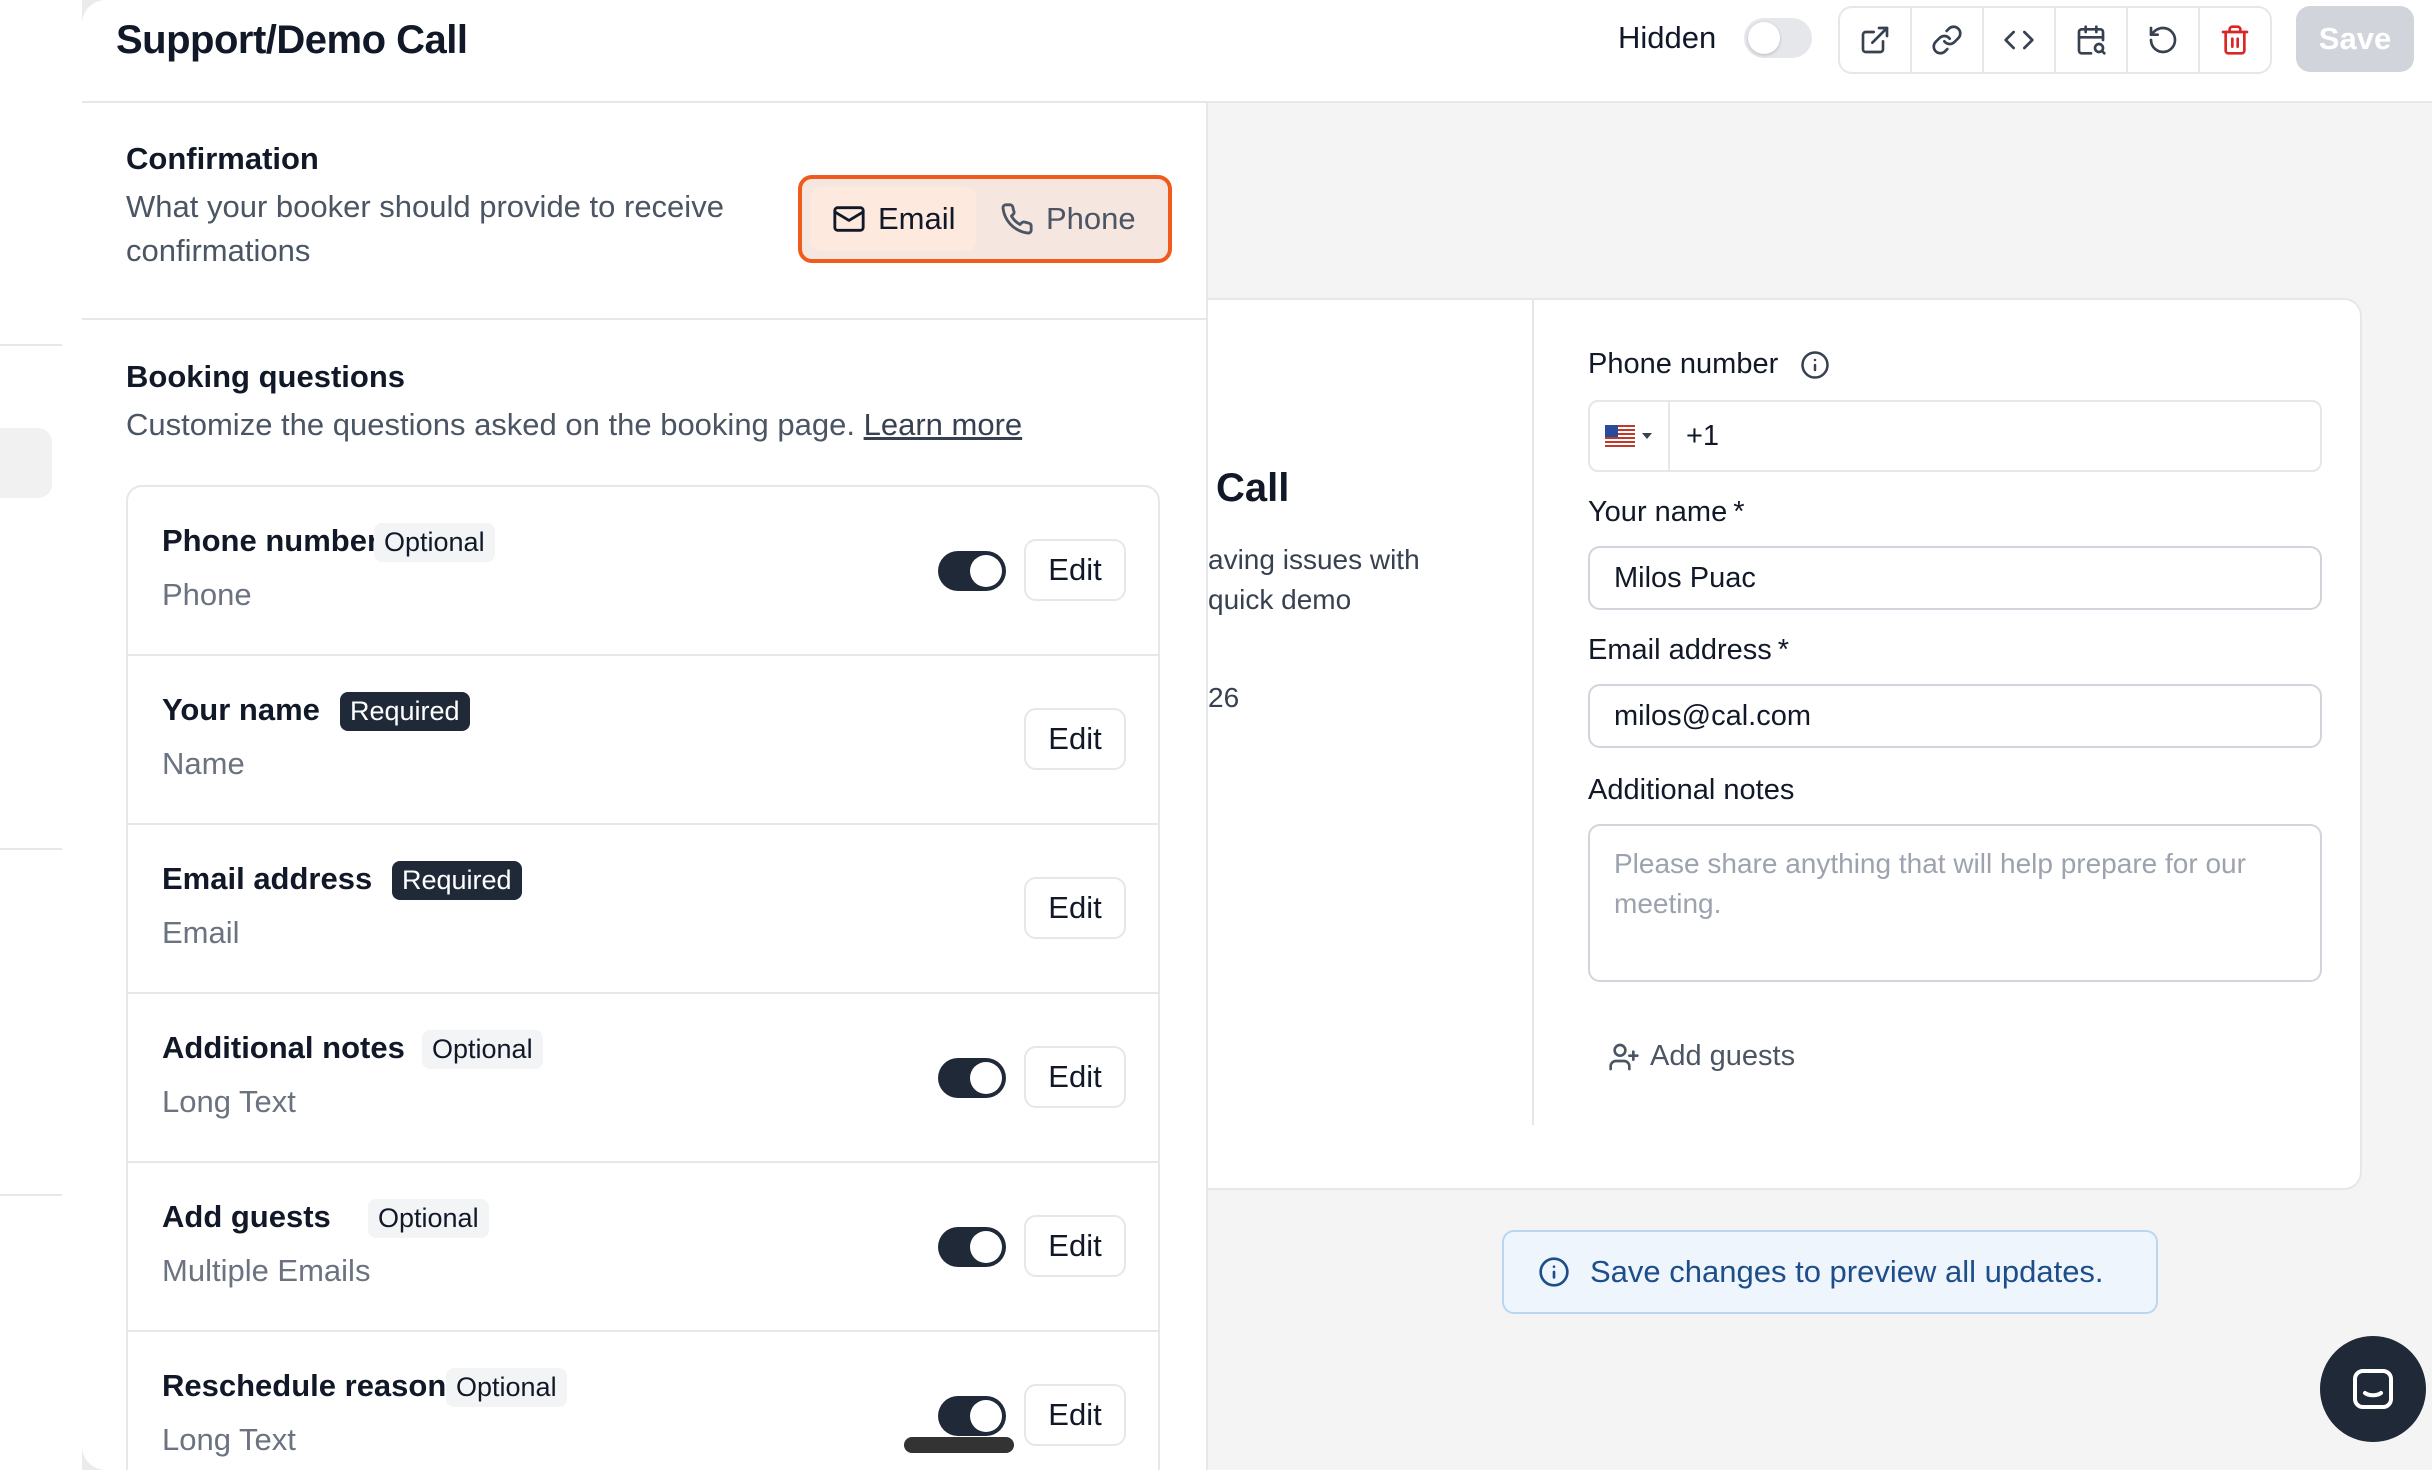 The width and height of the screenshot is (2432, 1470). I want to click on question-row-email-address: Email address Required Email Edit, so click(643, 909).